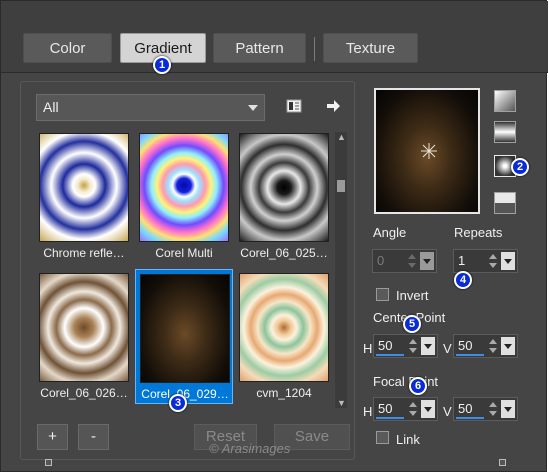 Image resolution: width=549 pixels, height=474 pixels. I want to click on focal-v-spinner: 50, so click(485, 409).